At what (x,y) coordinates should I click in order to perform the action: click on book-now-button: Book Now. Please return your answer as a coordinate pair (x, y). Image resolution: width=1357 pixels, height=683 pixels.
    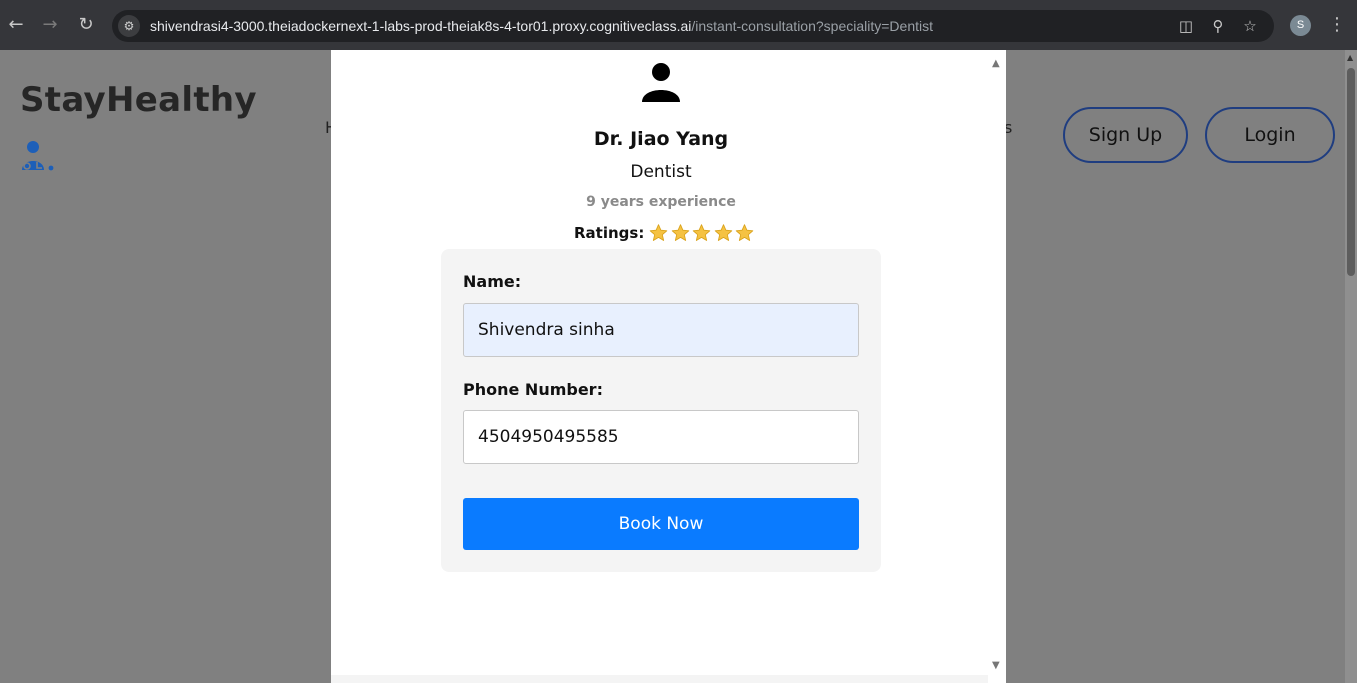
    Looking at the image, I should click on (661, 524).